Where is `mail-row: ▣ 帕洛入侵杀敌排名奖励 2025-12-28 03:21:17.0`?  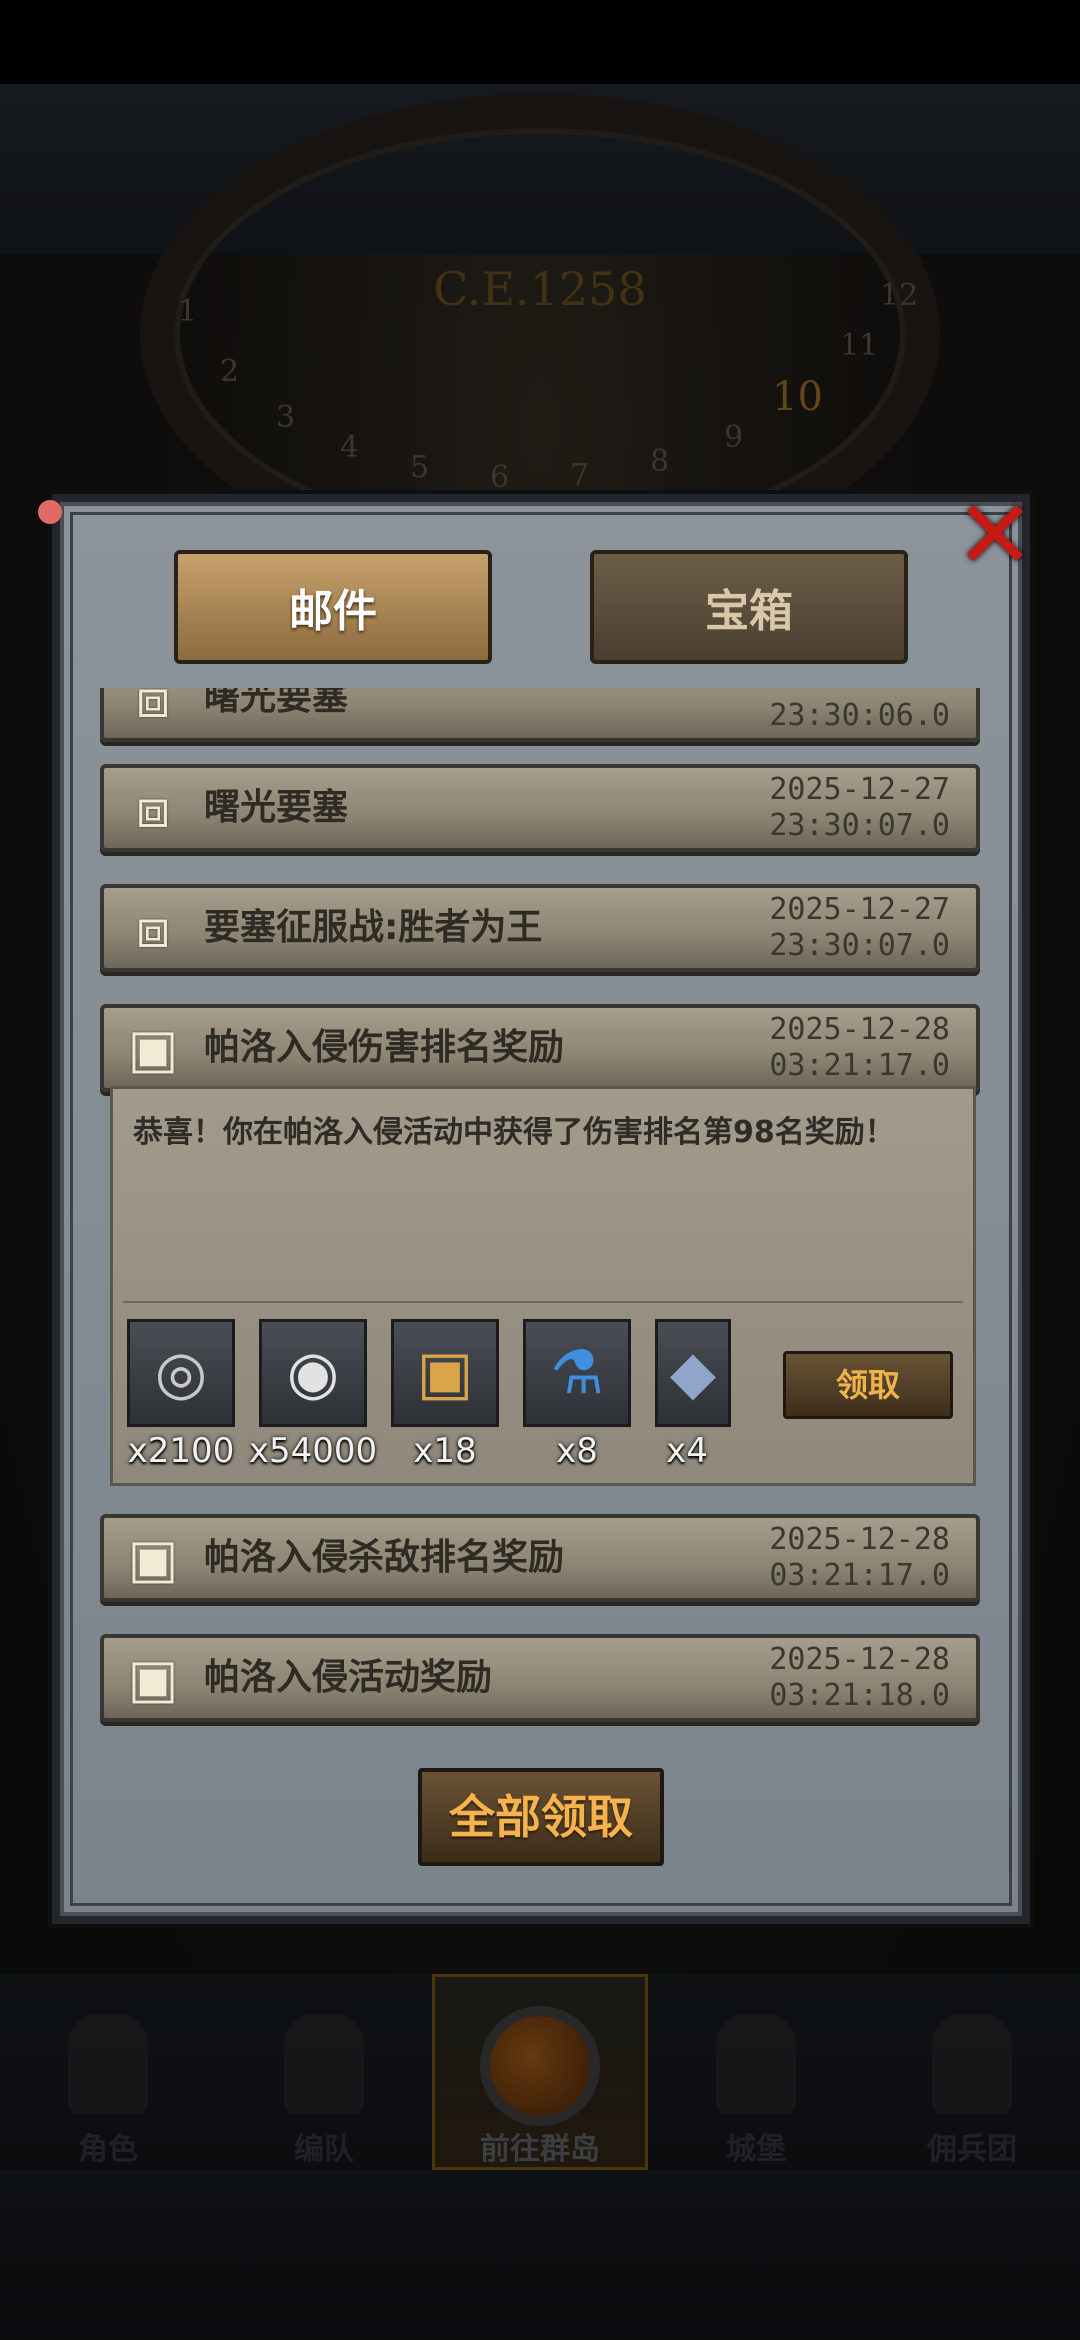 mail-row: ▣ 帕洛入侵杀敌排名奖励 2025-12-28 03:21:17.0 is located at coordinates (540, 1558).